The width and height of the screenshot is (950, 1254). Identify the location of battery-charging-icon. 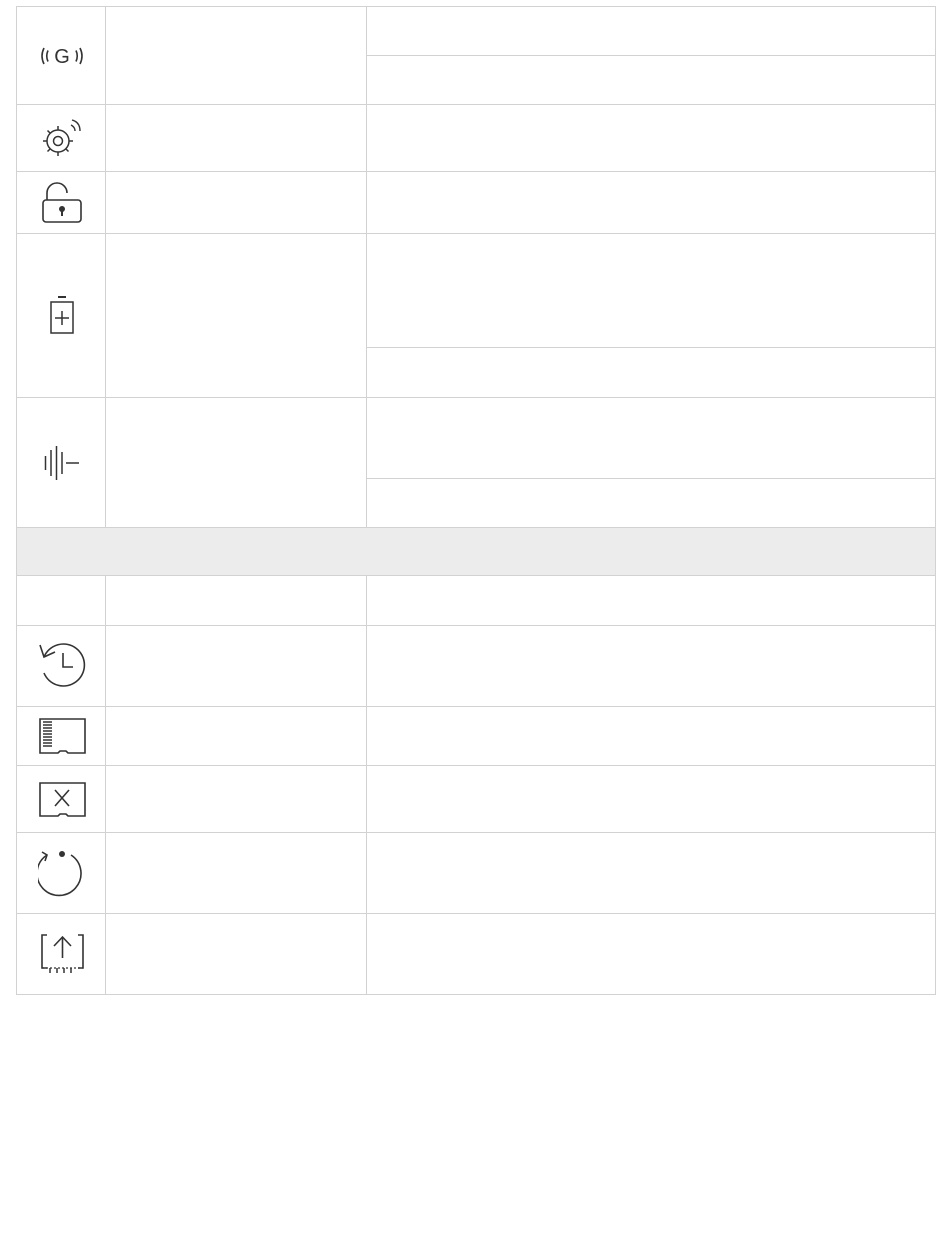
(62, 315).